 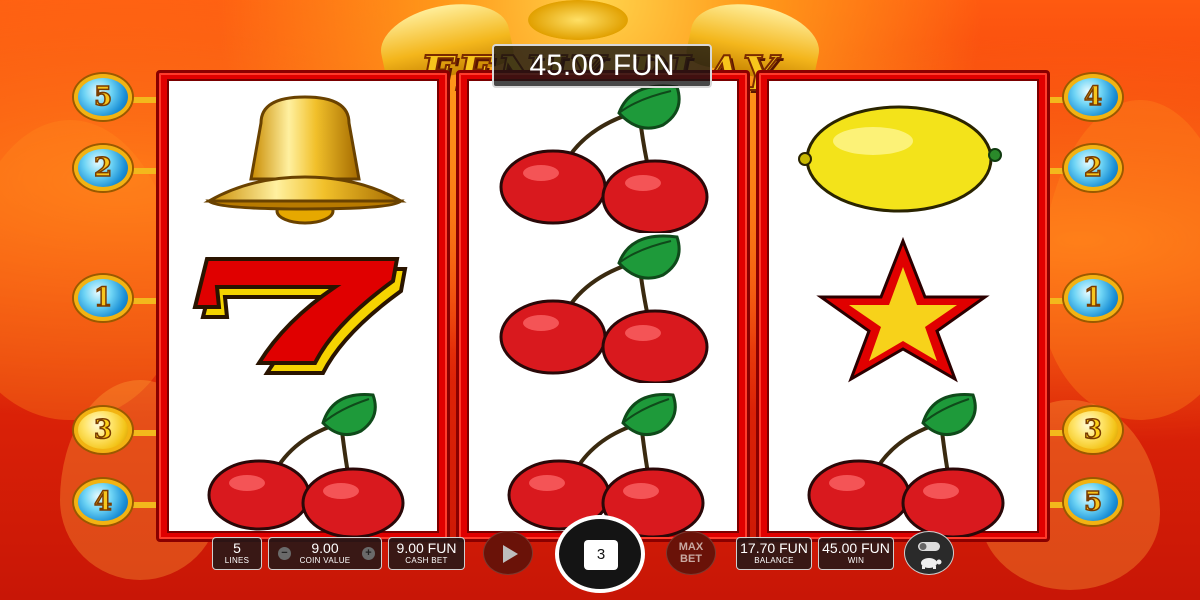 I want to click on lemon-icon, so click(x=903, y=158).